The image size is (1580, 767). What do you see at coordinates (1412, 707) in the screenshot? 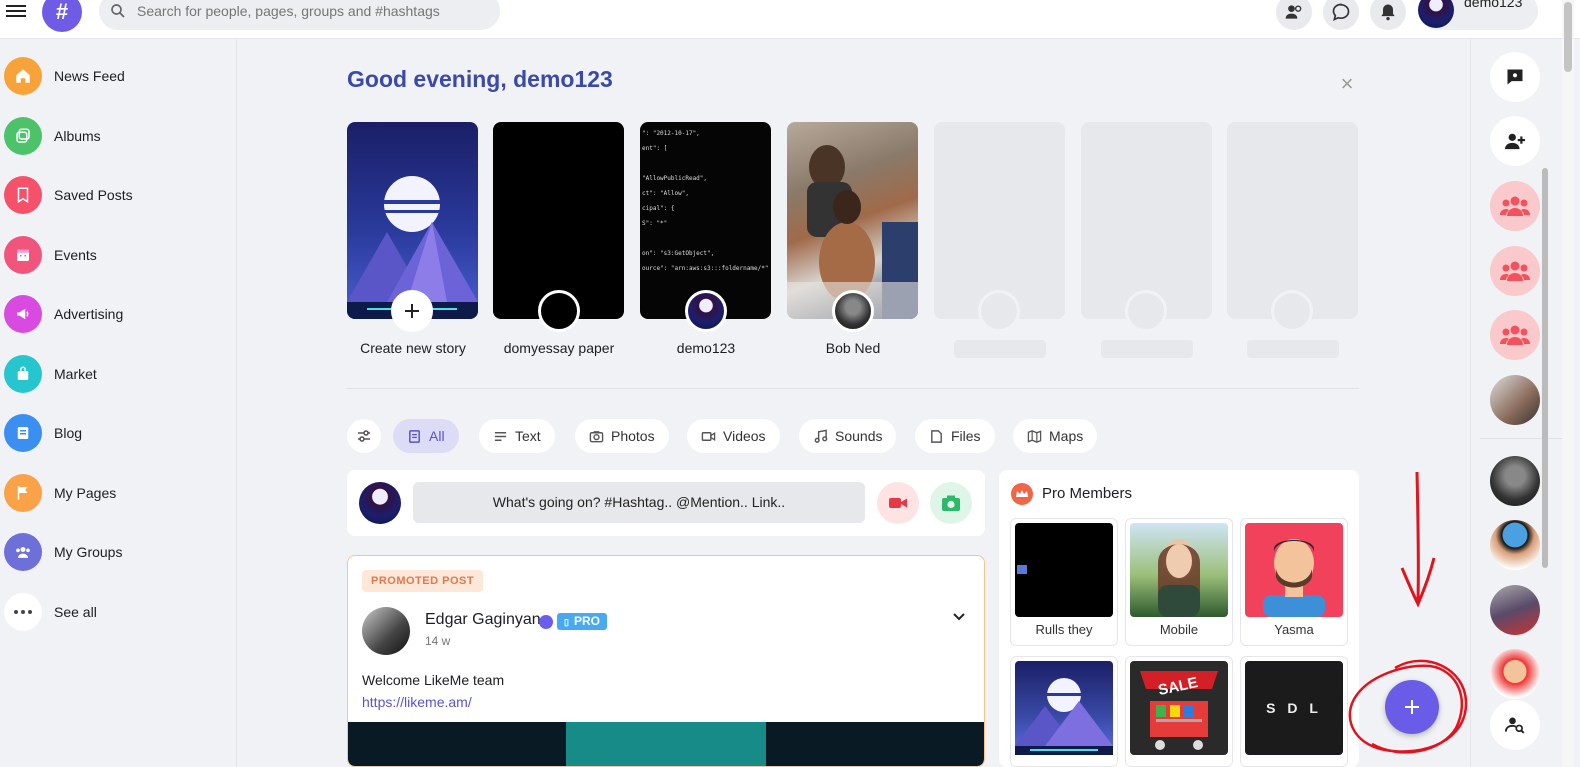
I see `create-post-fab` at bounding box center [1412, 707].